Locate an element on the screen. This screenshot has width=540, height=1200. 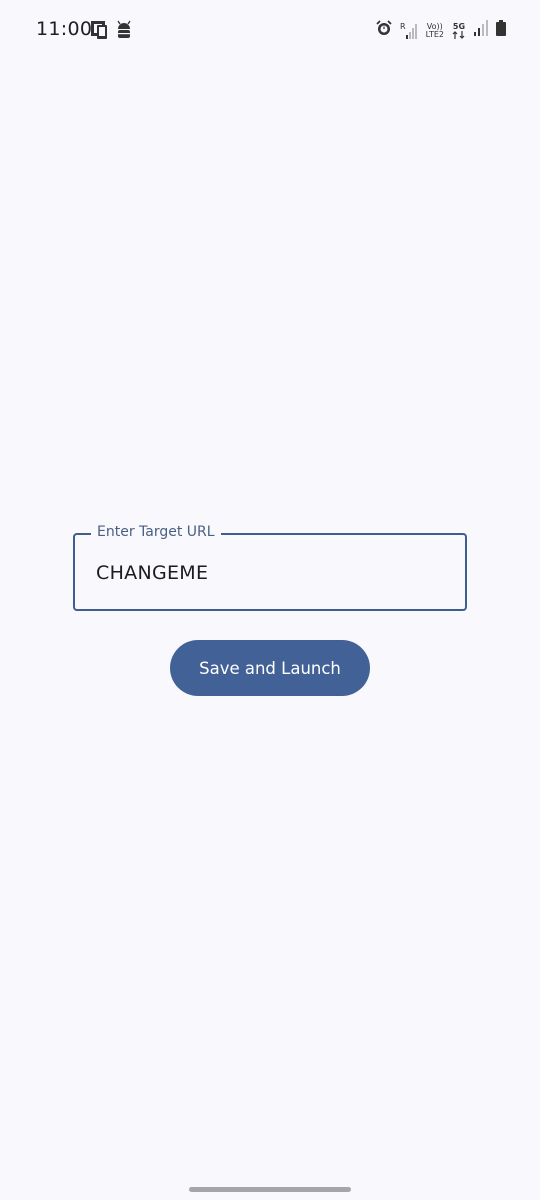
url-field-label: Enter Target URL is located at coordinates (156, 532).